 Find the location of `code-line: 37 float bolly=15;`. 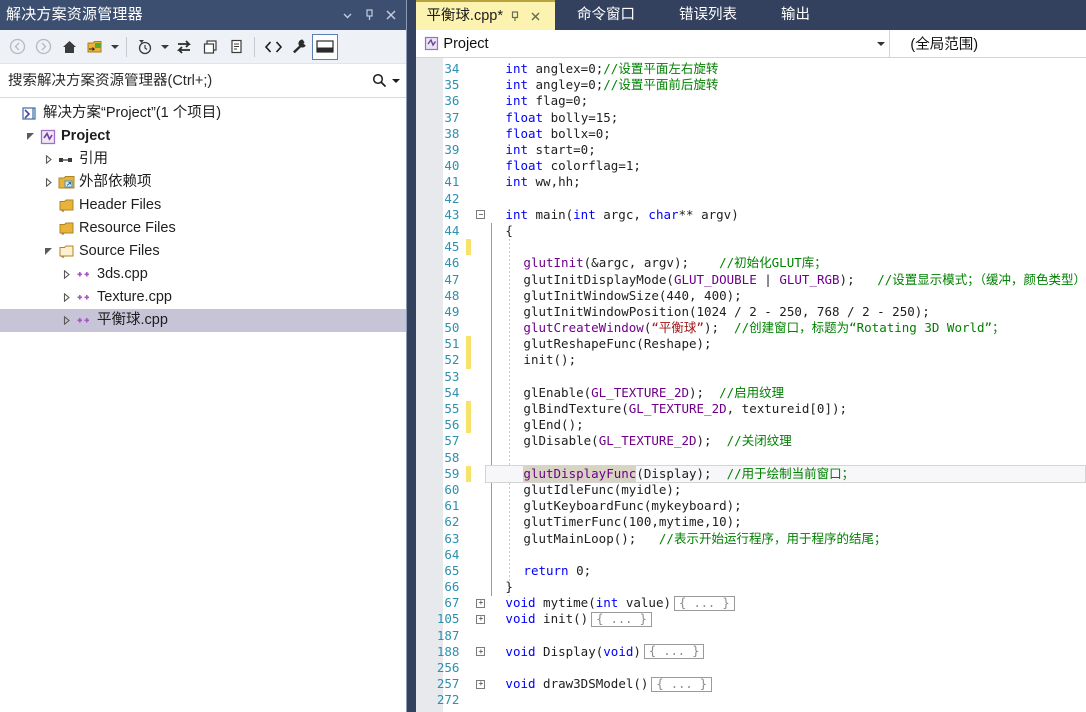

code-line: 37 float bolly=15; is located at coordinates (751, 118).